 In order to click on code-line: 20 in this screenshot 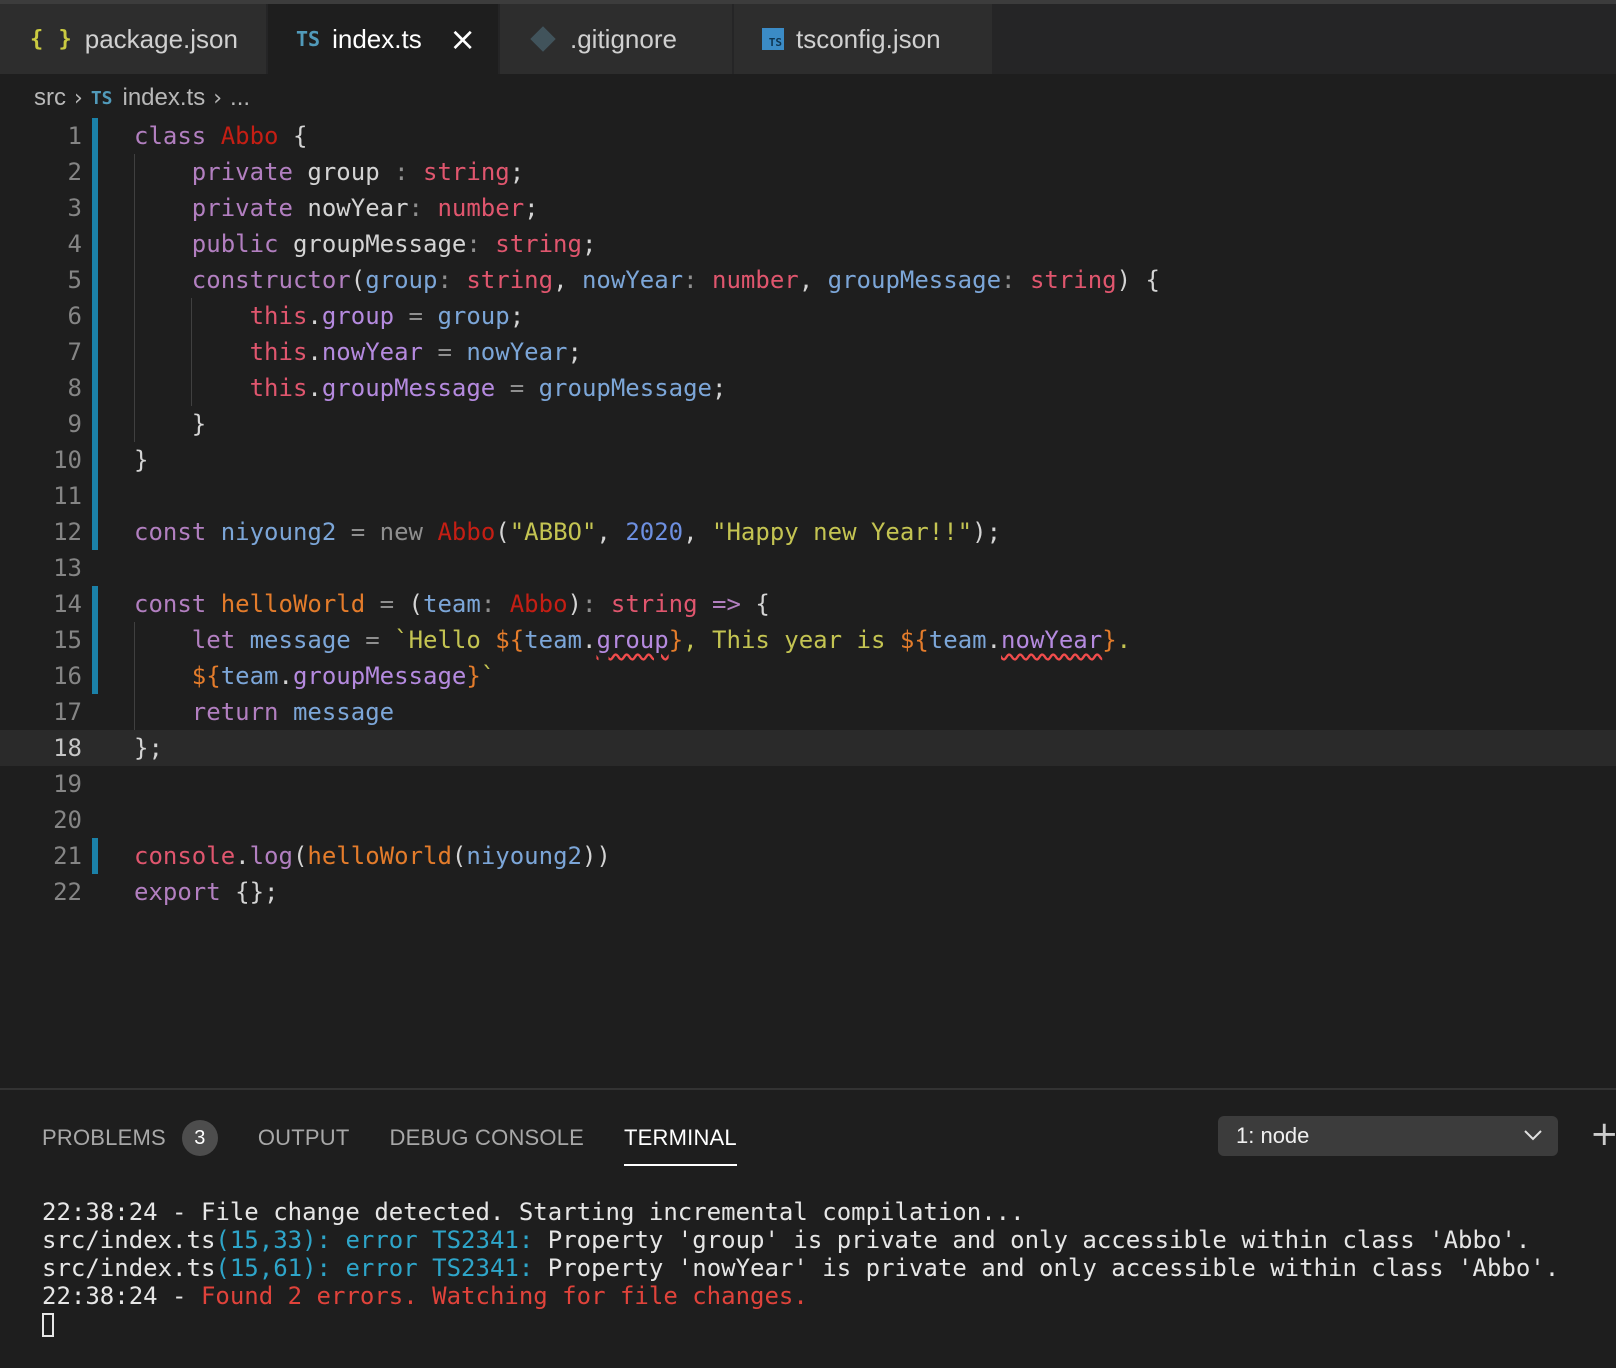, I will do `click(808, 820)`.